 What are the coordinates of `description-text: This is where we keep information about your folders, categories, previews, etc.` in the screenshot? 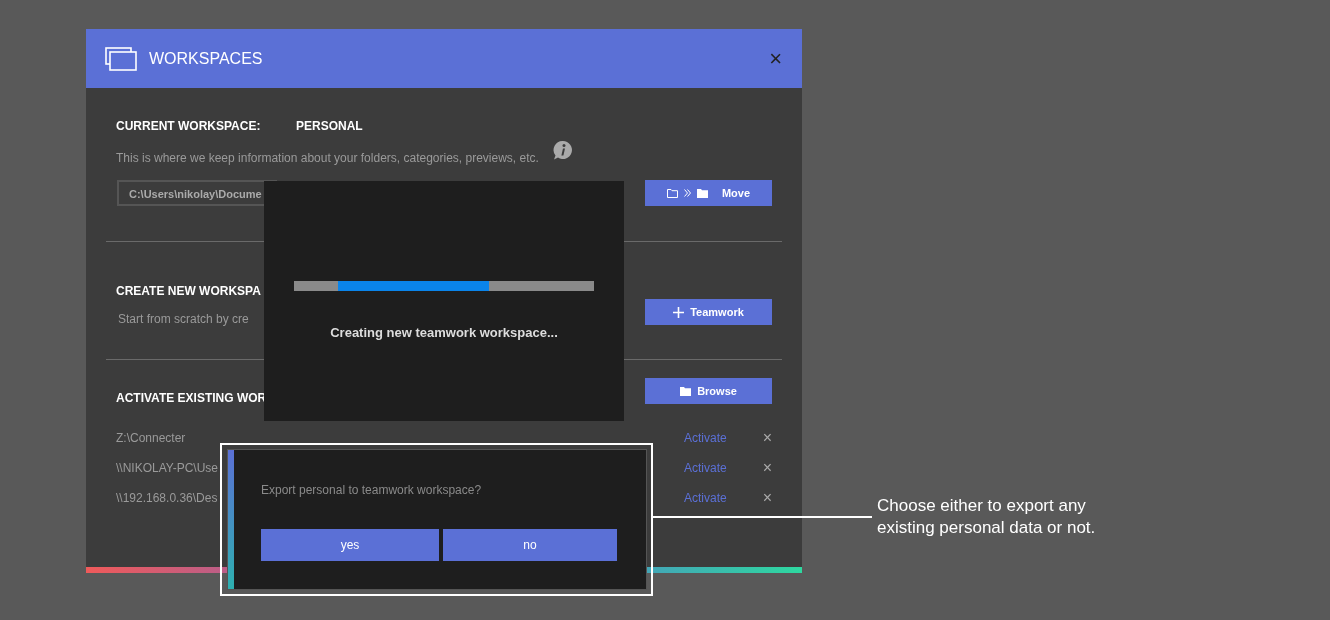 It's located at (327, 158).